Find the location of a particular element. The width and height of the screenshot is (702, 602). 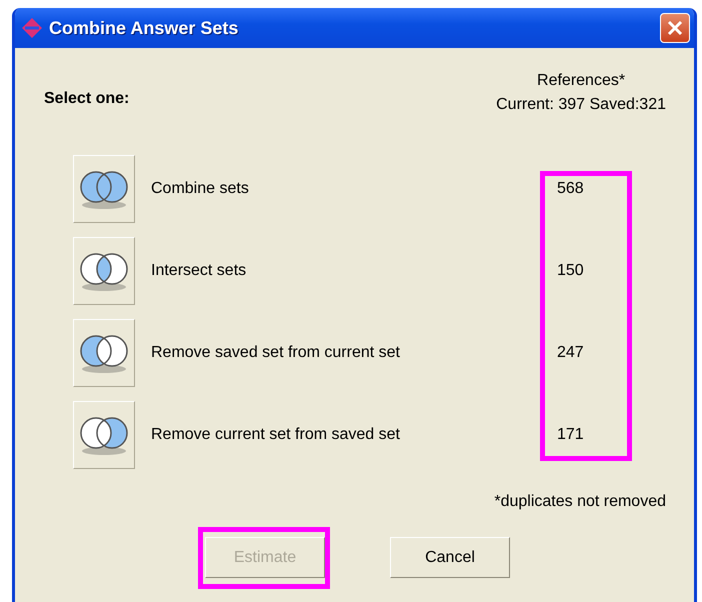

dialog-button: Cancel is located at coordinates (450, 557).